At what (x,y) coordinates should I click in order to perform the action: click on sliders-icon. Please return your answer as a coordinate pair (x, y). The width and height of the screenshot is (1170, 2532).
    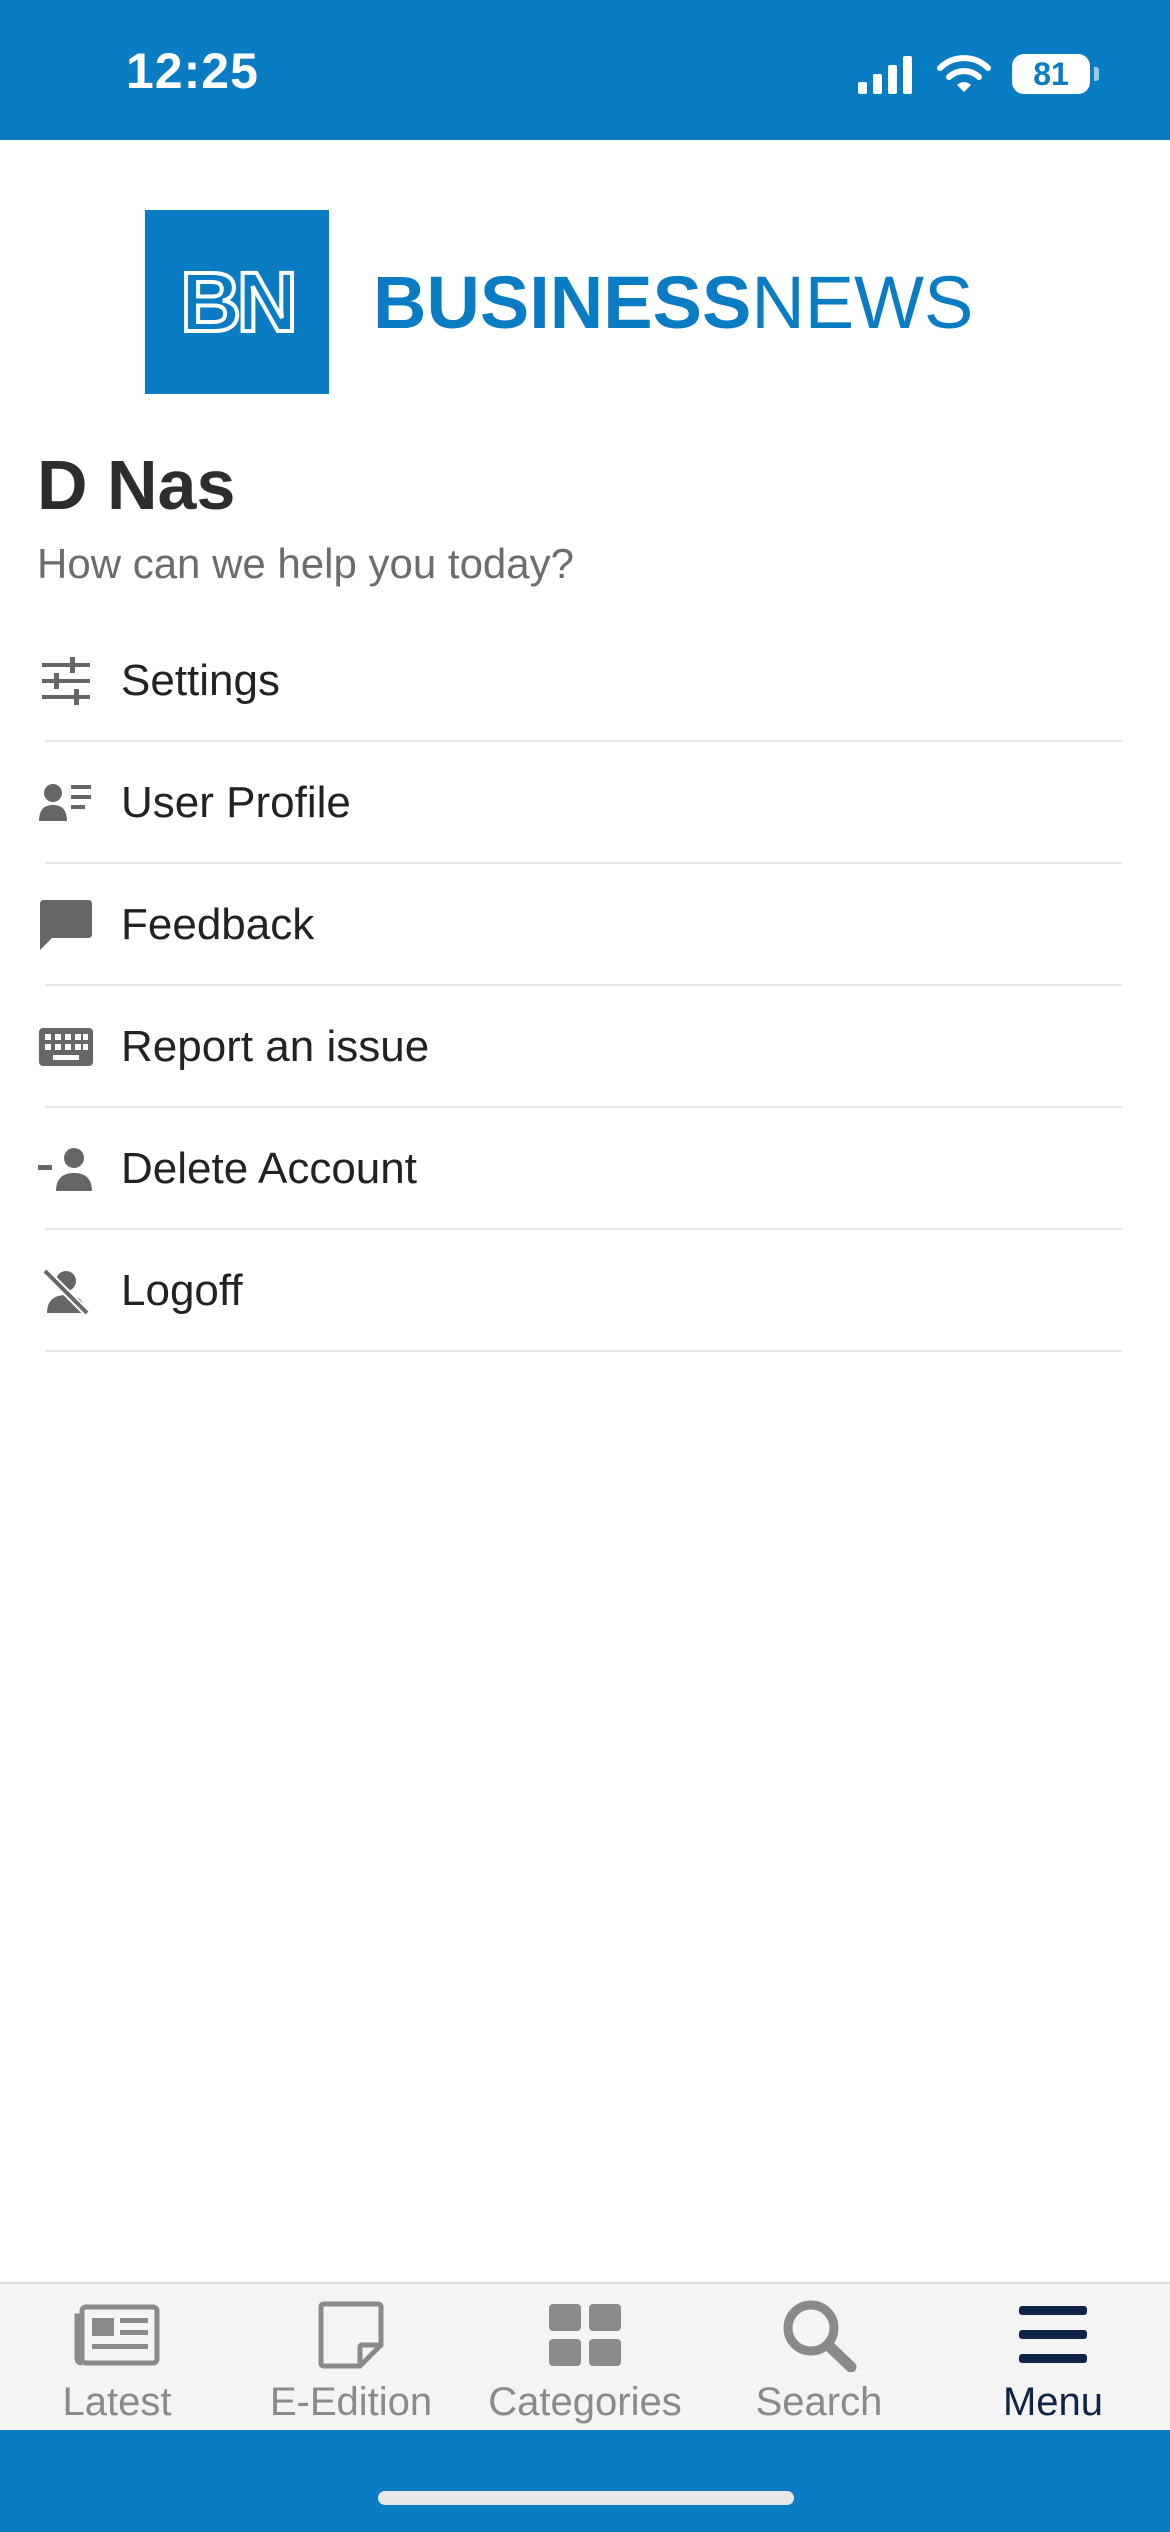
    Looking at the image, I should click on (66, 681).